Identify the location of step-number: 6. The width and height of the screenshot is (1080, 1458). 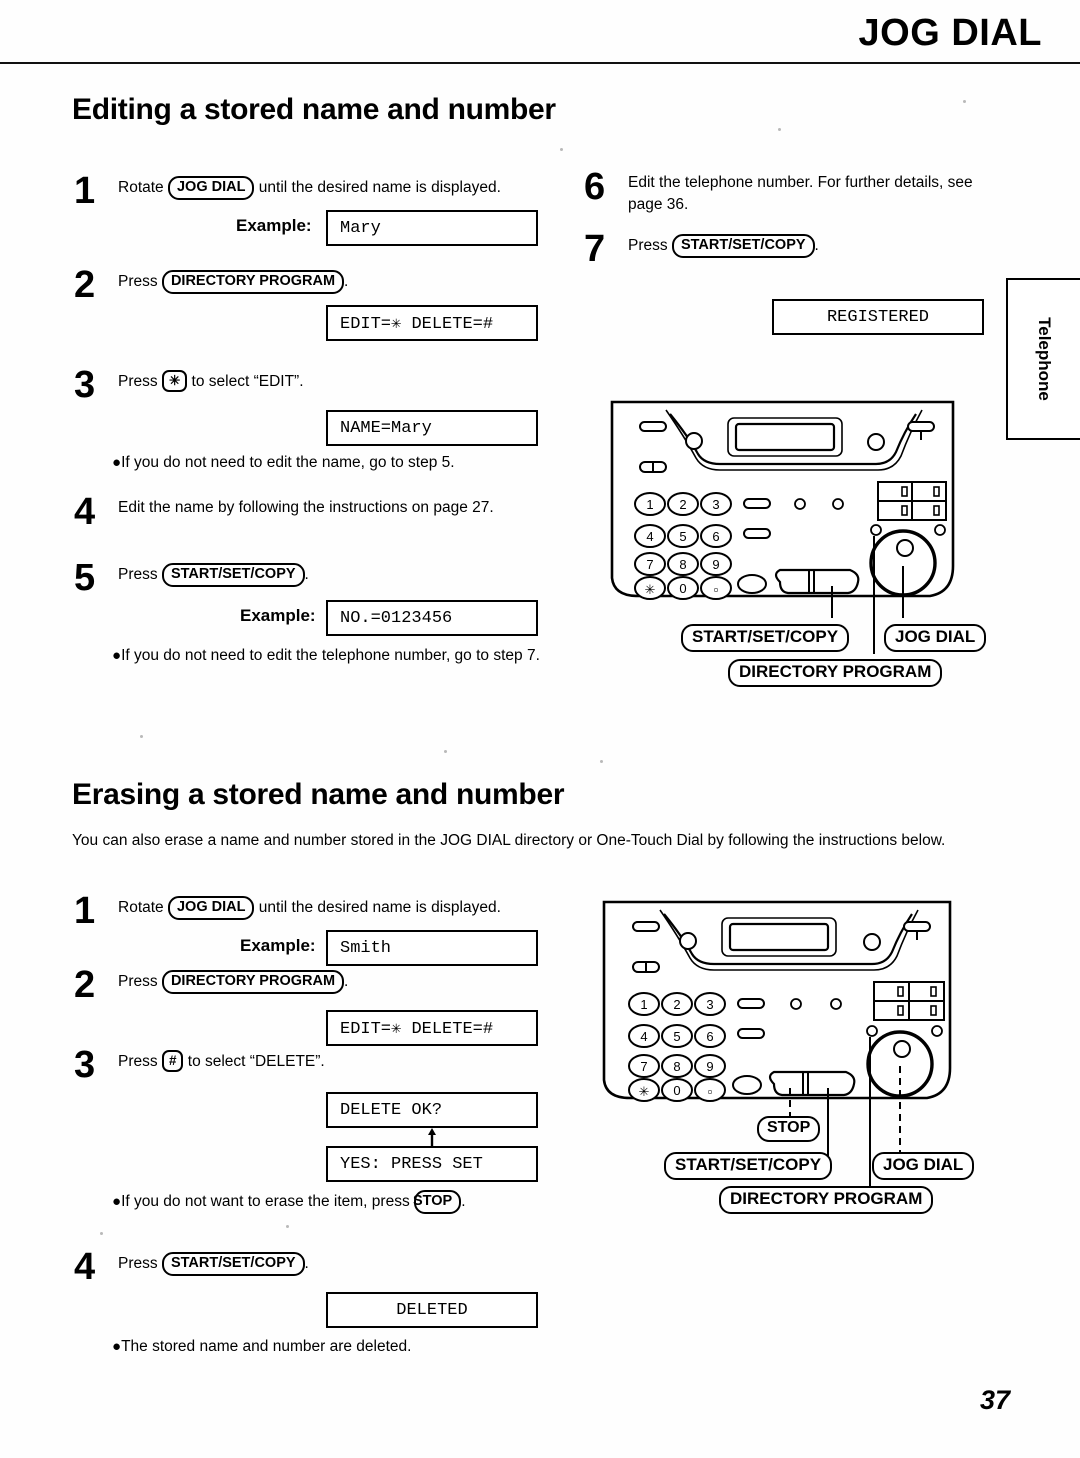
(595, 187).